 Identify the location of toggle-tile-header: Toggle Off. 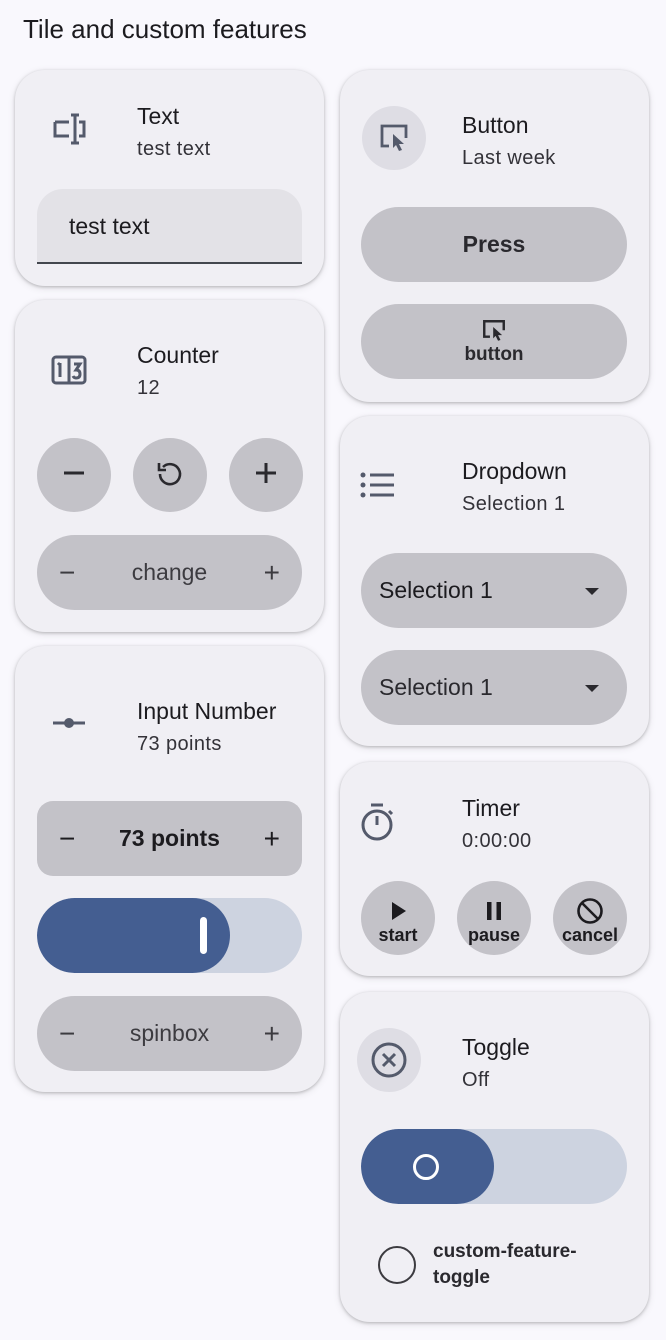
(498, 1042).